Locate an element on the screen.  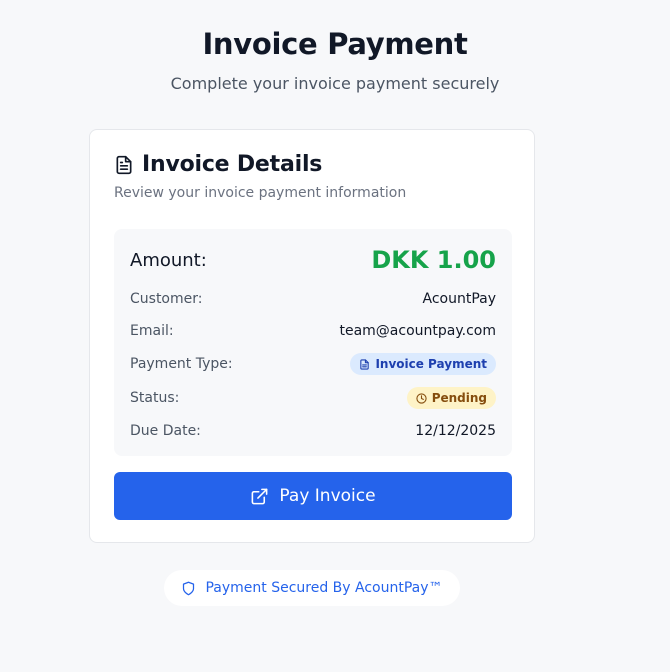
email-label: Email: is located at coordinates (152, 331).